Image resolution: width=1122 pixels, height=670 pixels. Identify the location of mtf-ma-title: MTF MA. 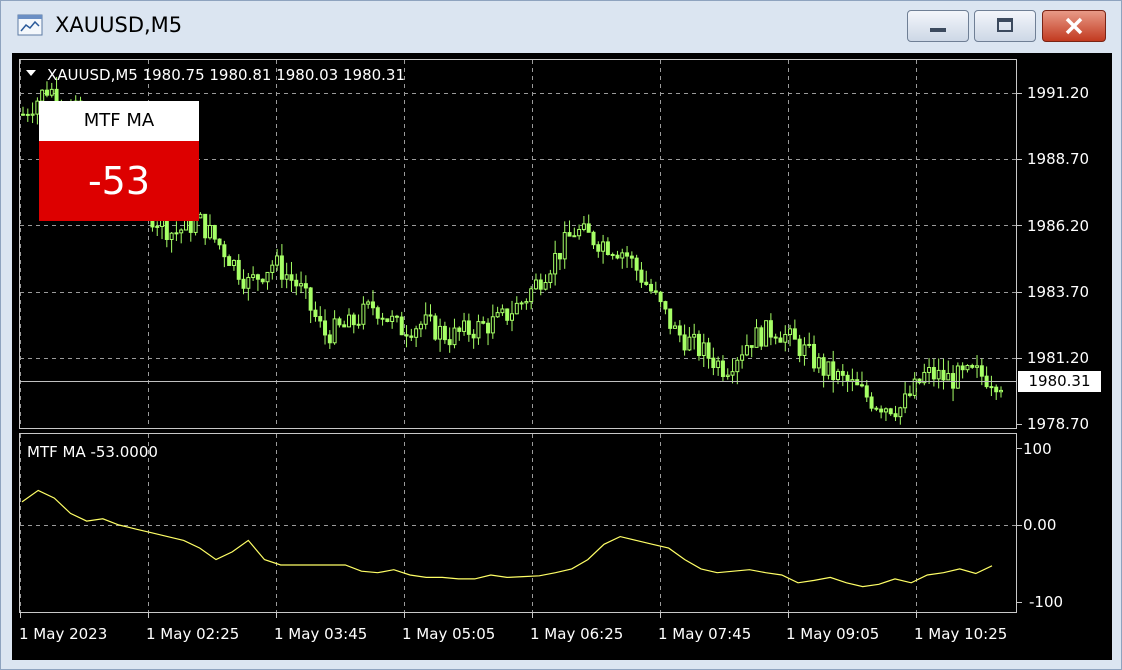
(119, 121).